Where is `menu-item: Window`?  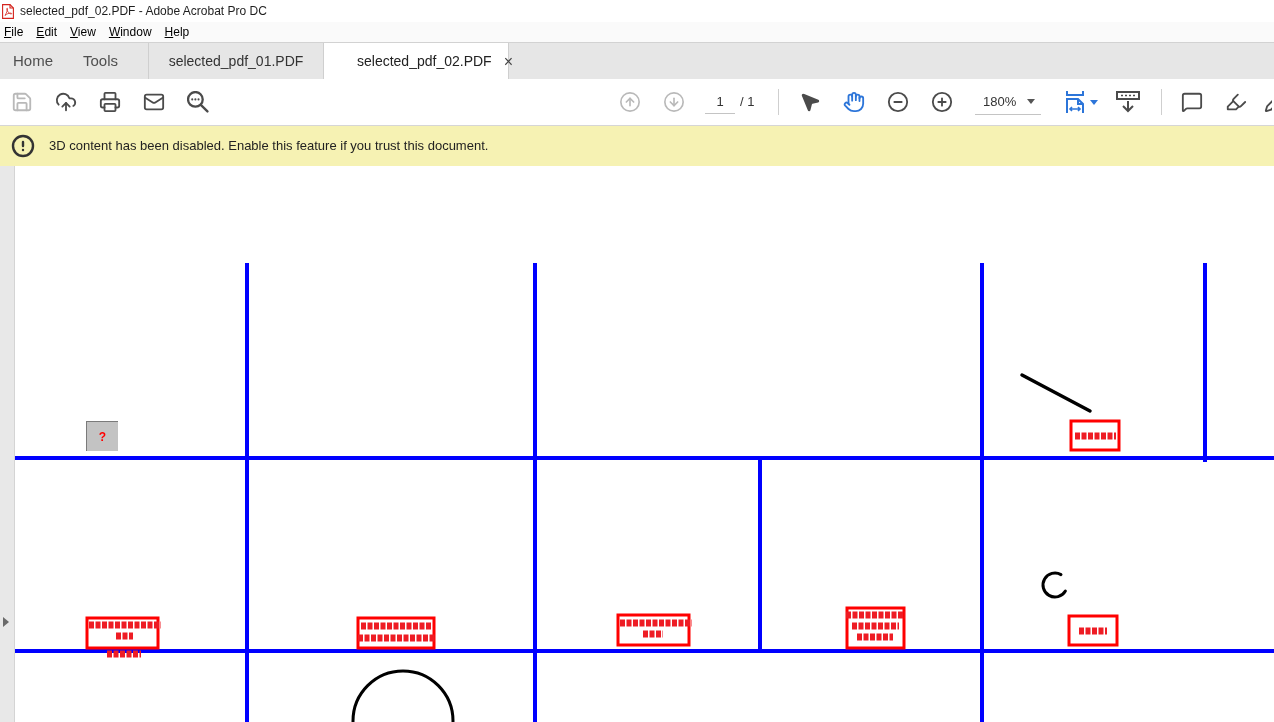 menu-item: Window is located at coordinates (130, 32).